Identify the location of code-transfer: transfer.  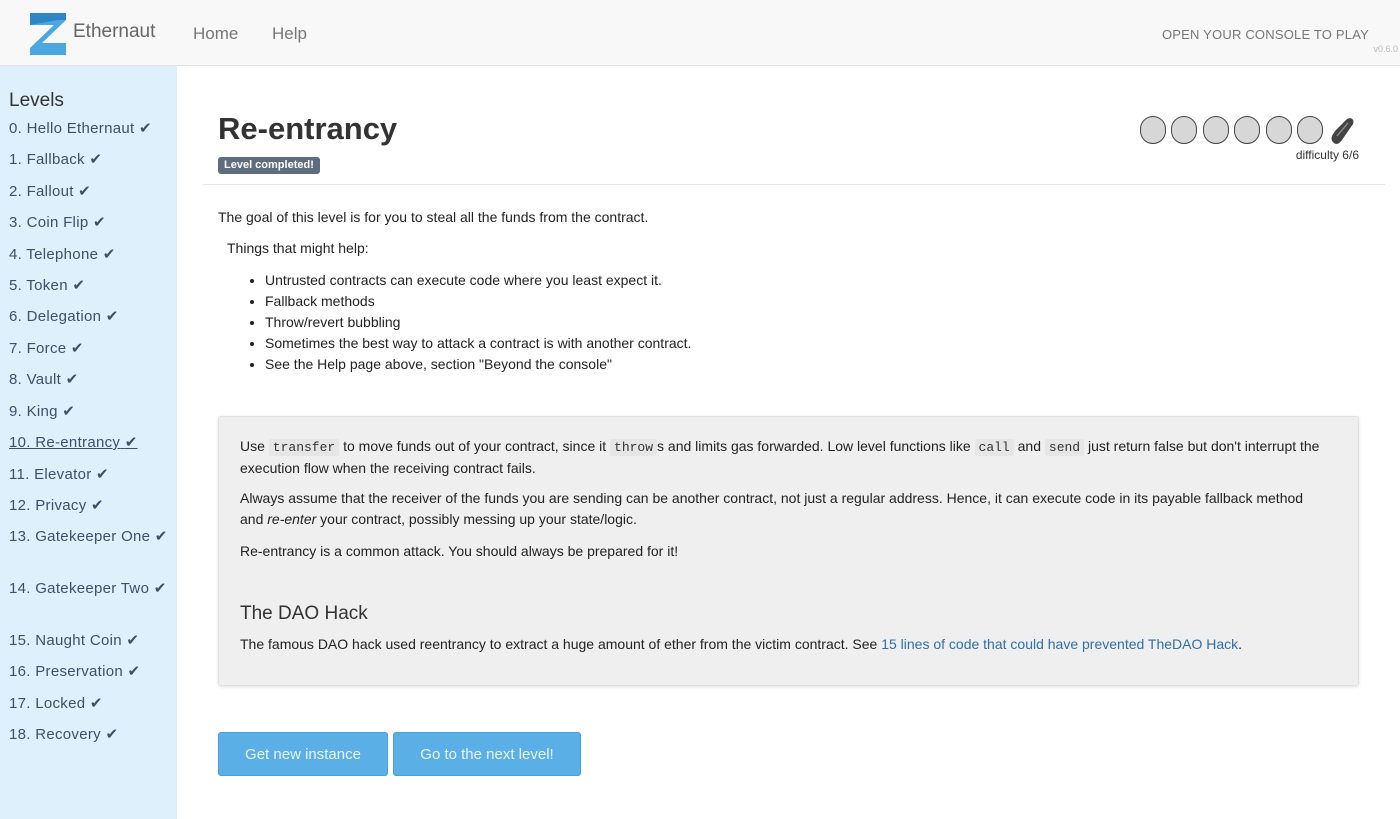
(304, 447).